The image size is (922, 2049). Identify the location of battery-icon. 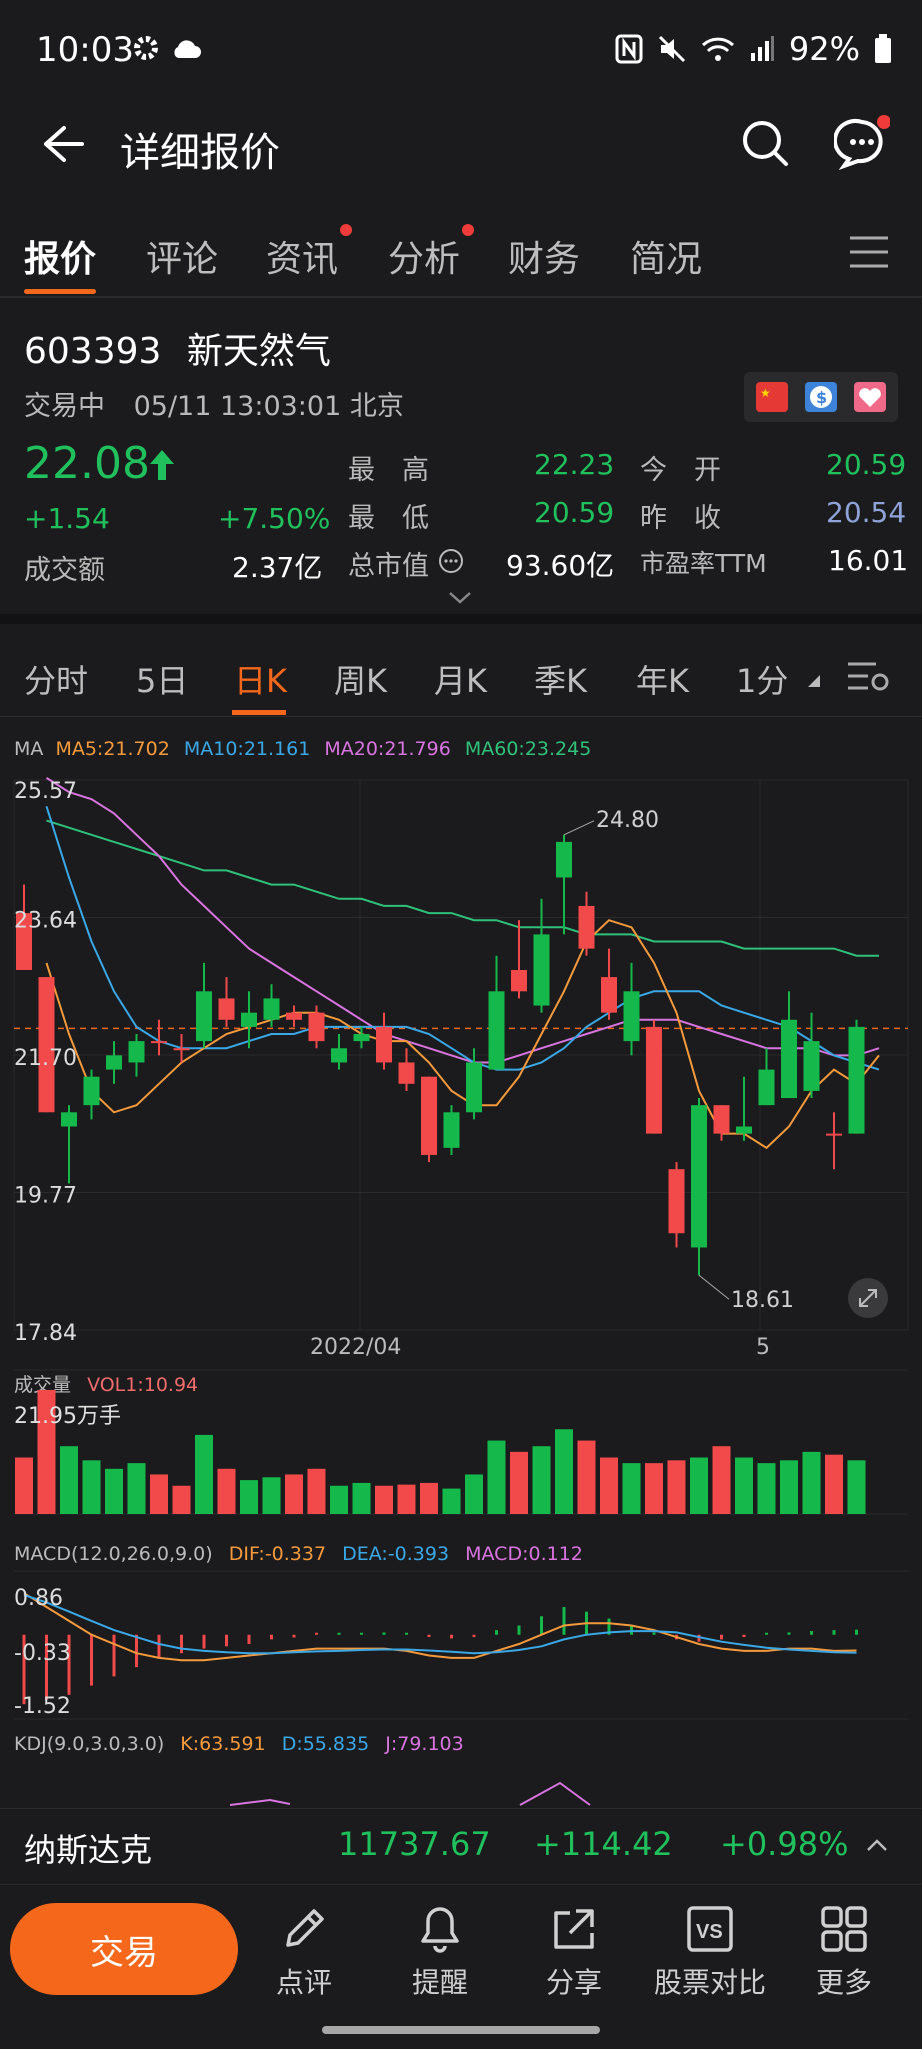
(883, 48).